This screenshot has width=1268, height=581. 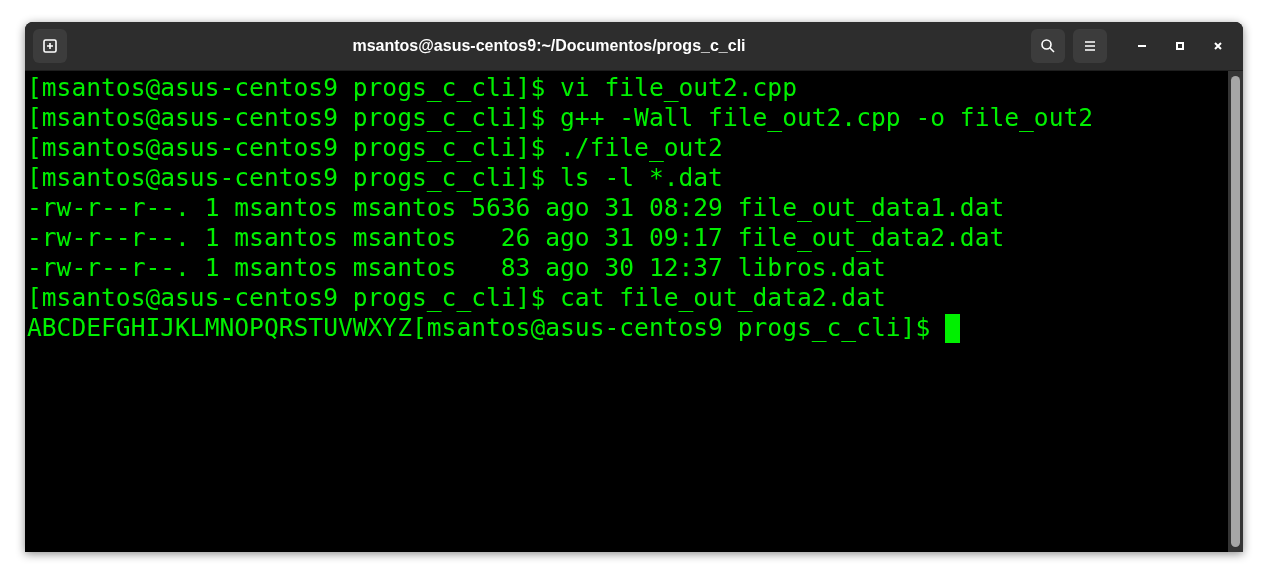 I want to click on terminal-line: [msantos@asus-centos9 progs_c_cli]$ cat file_out_data2.dat, so click(x=456, y=298).